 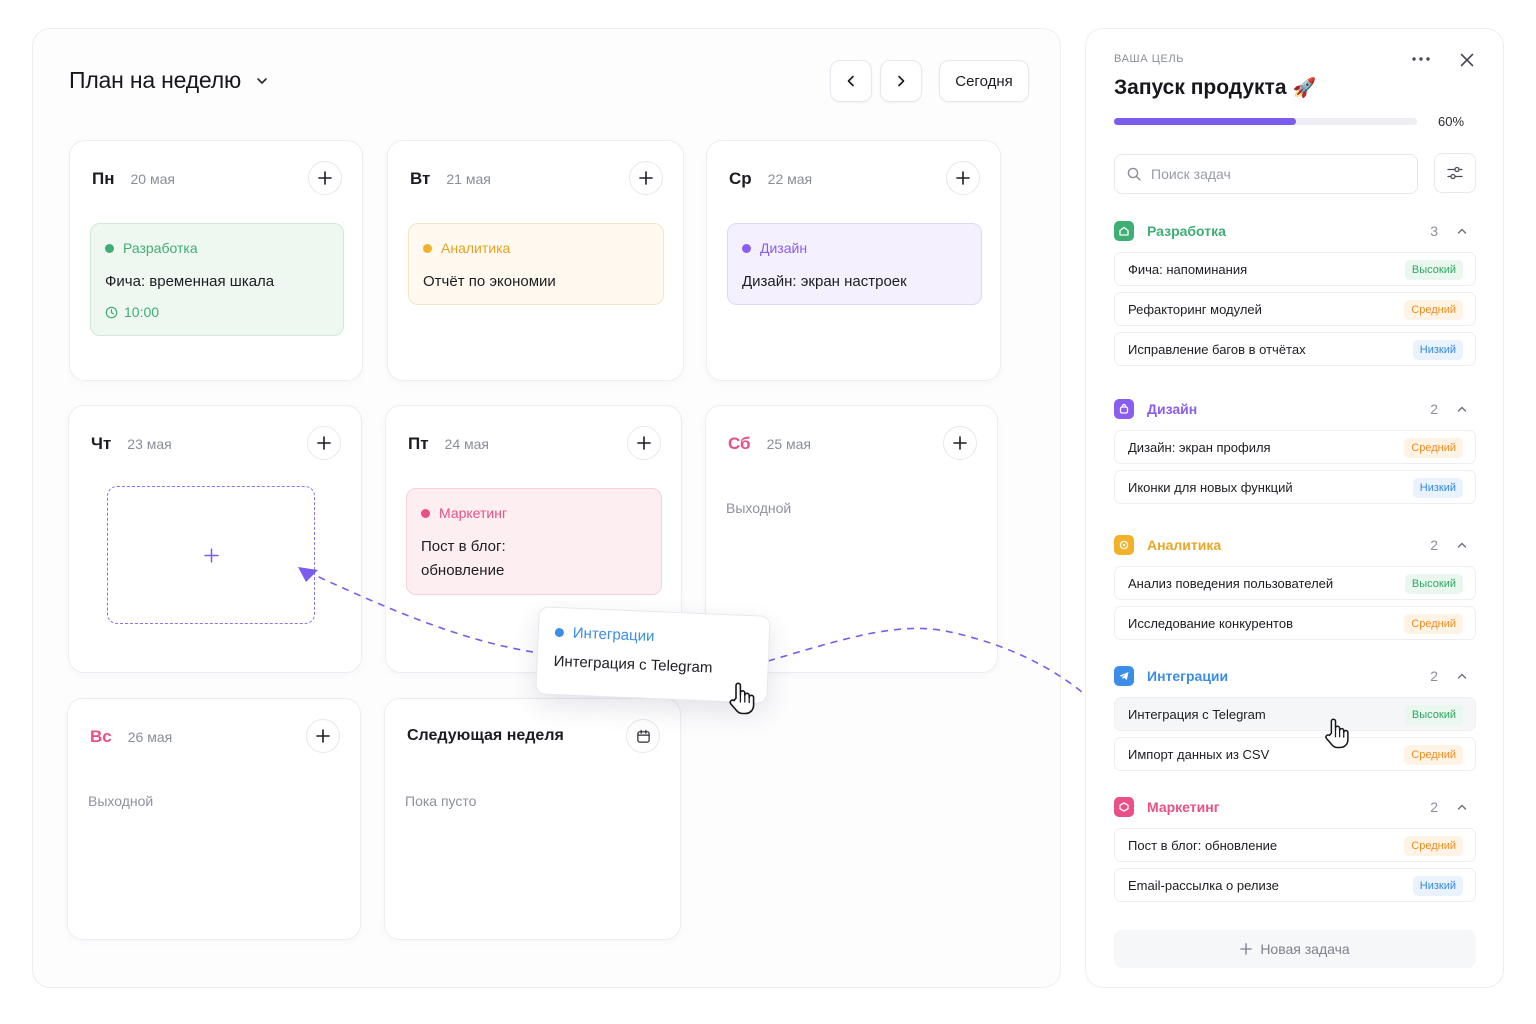 I want to click on task-card: Разработка Фича: временная шкала 10:00, so click(x=217, y=279).